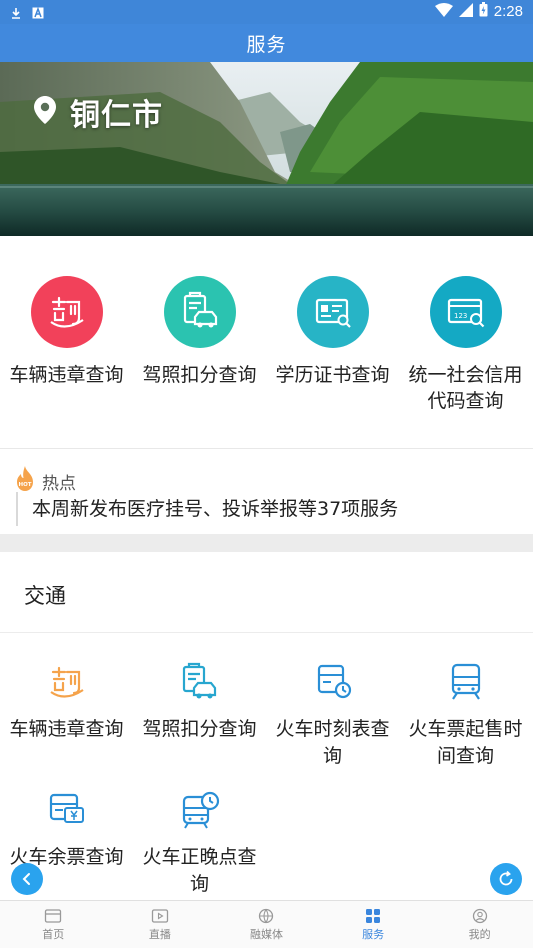  Describe the element at coordinates (465, 11) in the screenshot. I see `signal-icon` at that location.